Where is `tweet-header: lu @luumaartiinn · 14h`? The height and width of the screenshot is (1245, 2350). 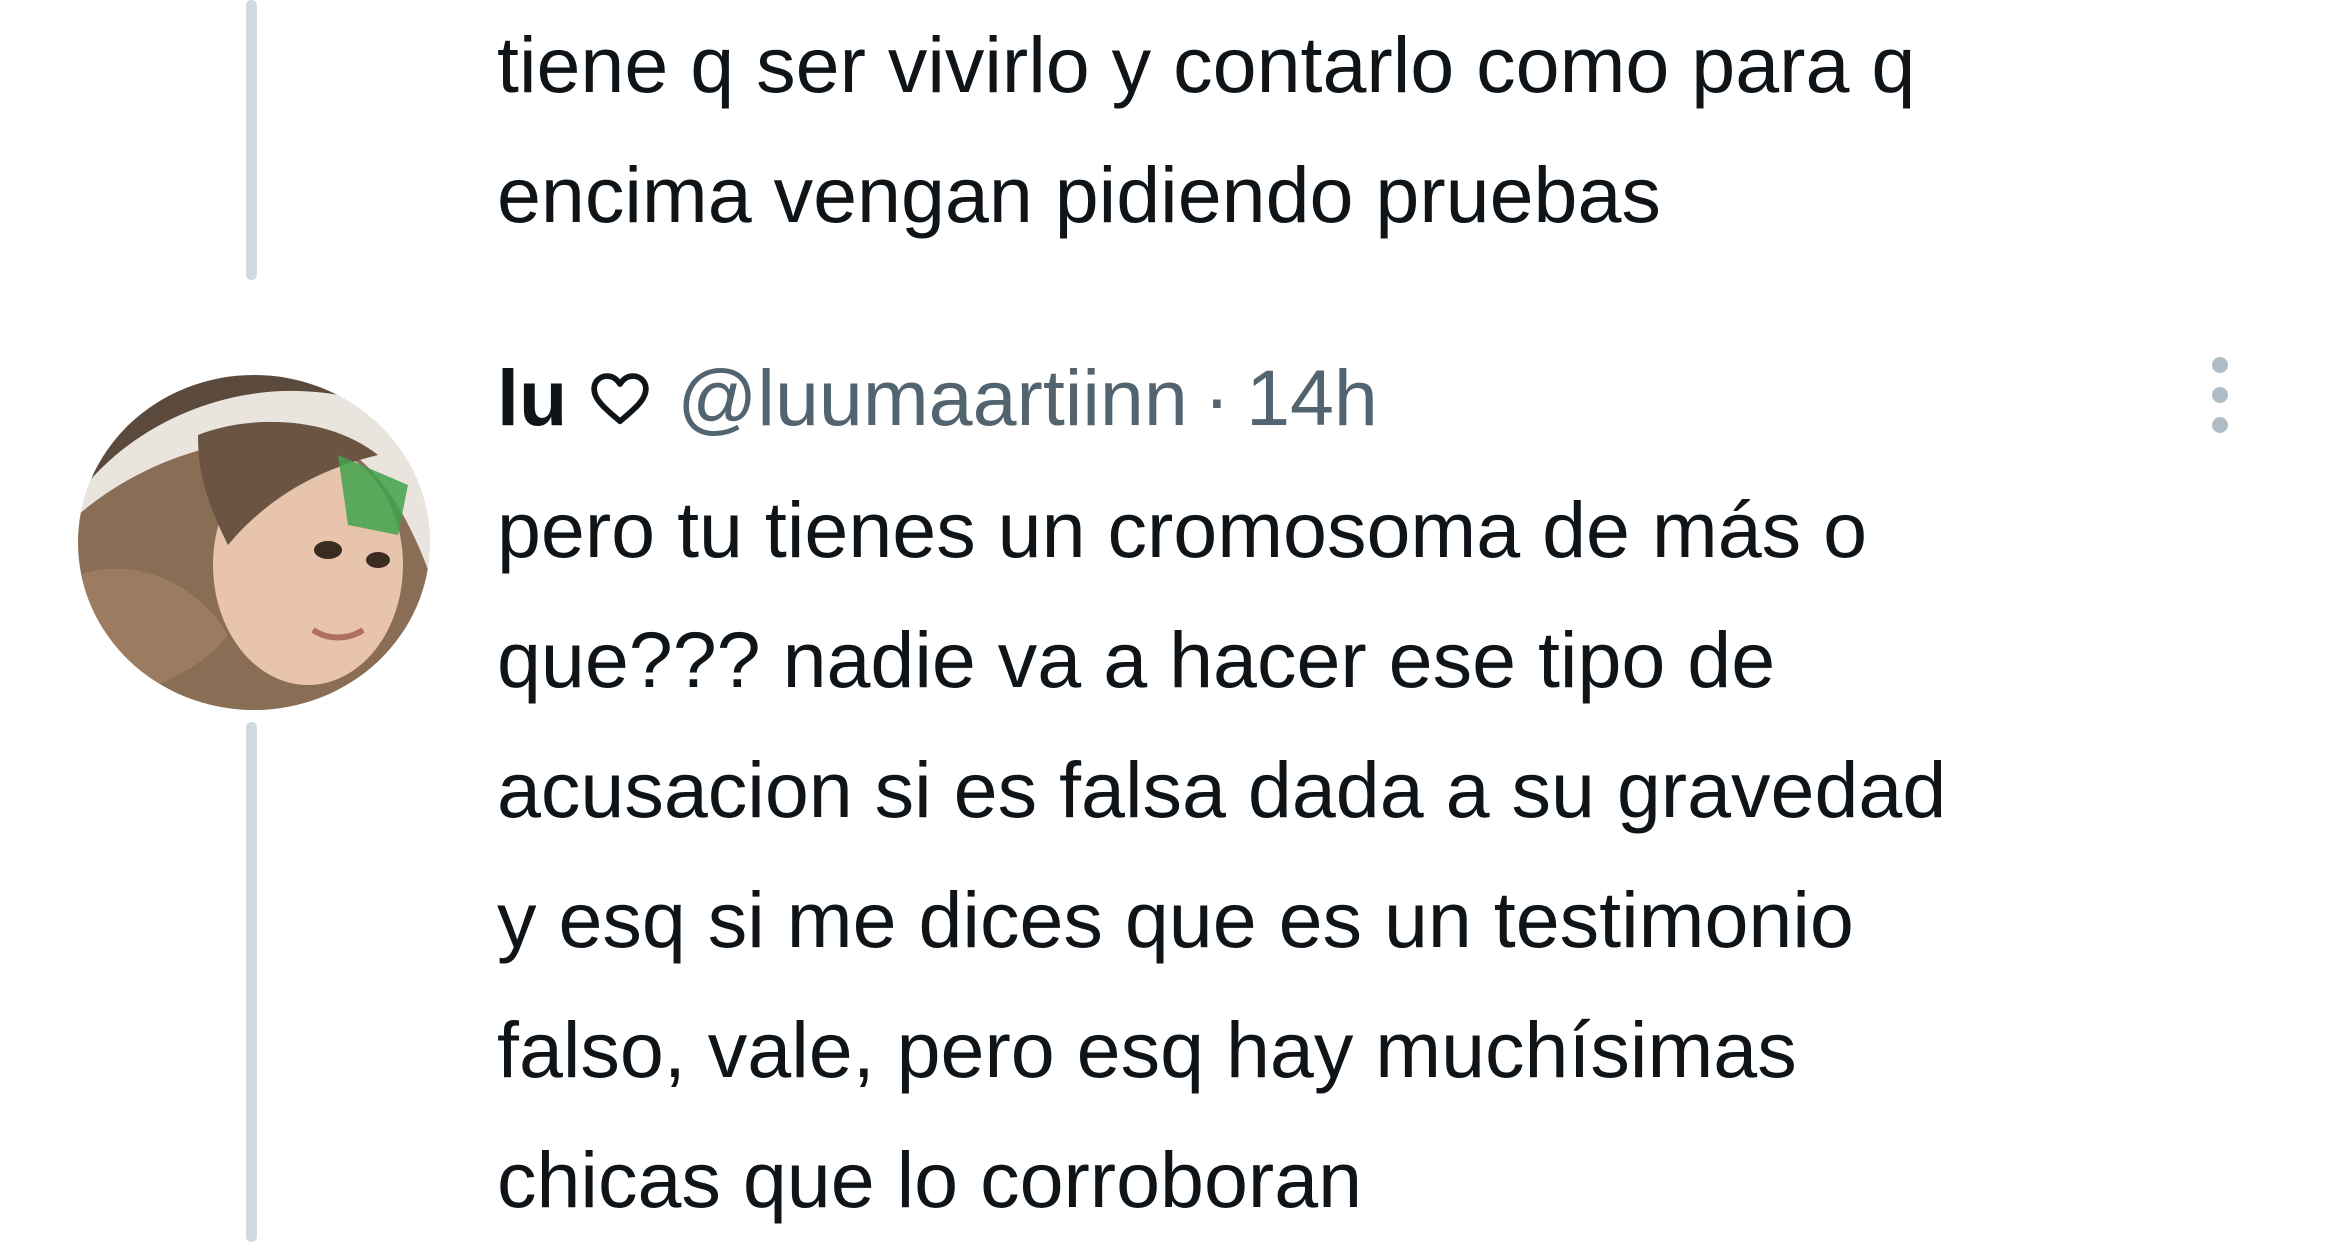
tweet-header: lu @luumaartiinn · 14h is located at coordinates (937, 398).